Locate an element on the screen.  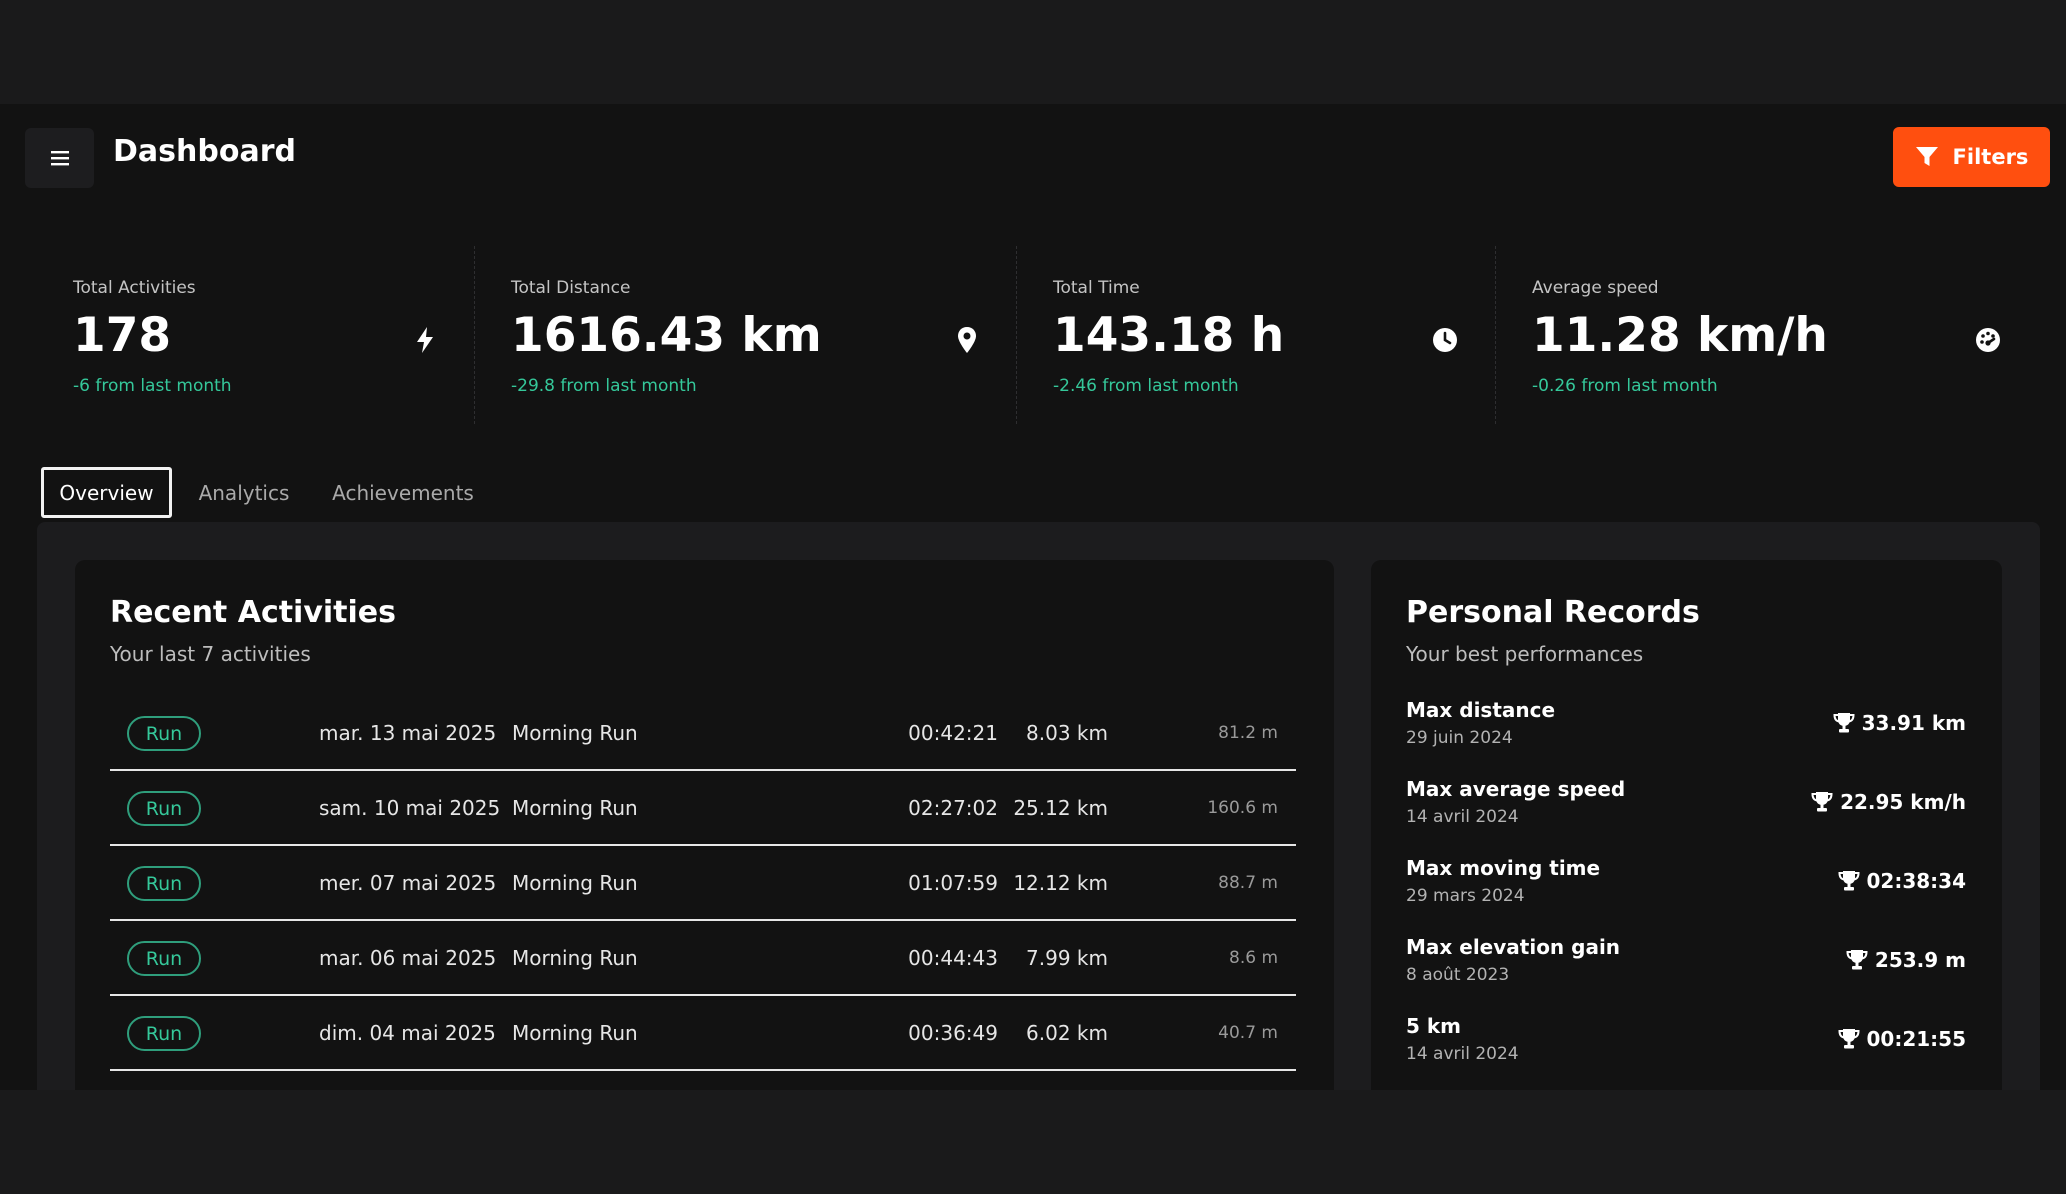
record-date: 8 août 2023 is located at coordinates (1458, 975).